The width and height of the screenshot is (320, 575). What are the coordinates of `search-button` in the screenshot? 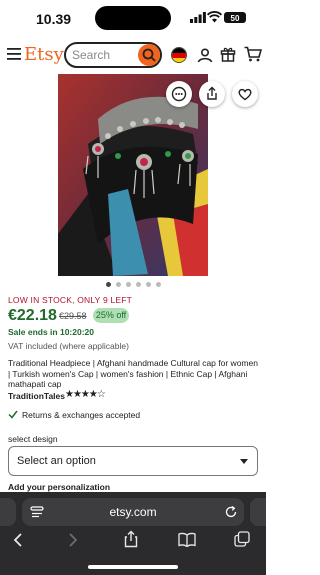 It's located at (149, 55).